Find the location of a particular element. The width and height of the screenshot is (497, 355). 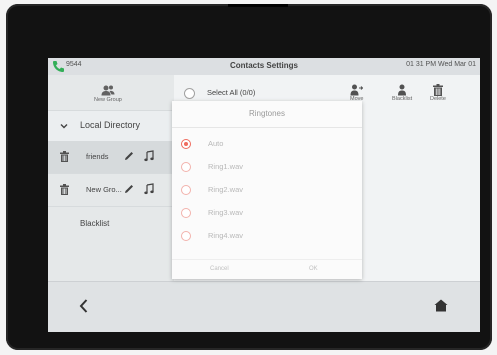

ringtone-option: Ring4.wav is located at coordinates (267, 236).